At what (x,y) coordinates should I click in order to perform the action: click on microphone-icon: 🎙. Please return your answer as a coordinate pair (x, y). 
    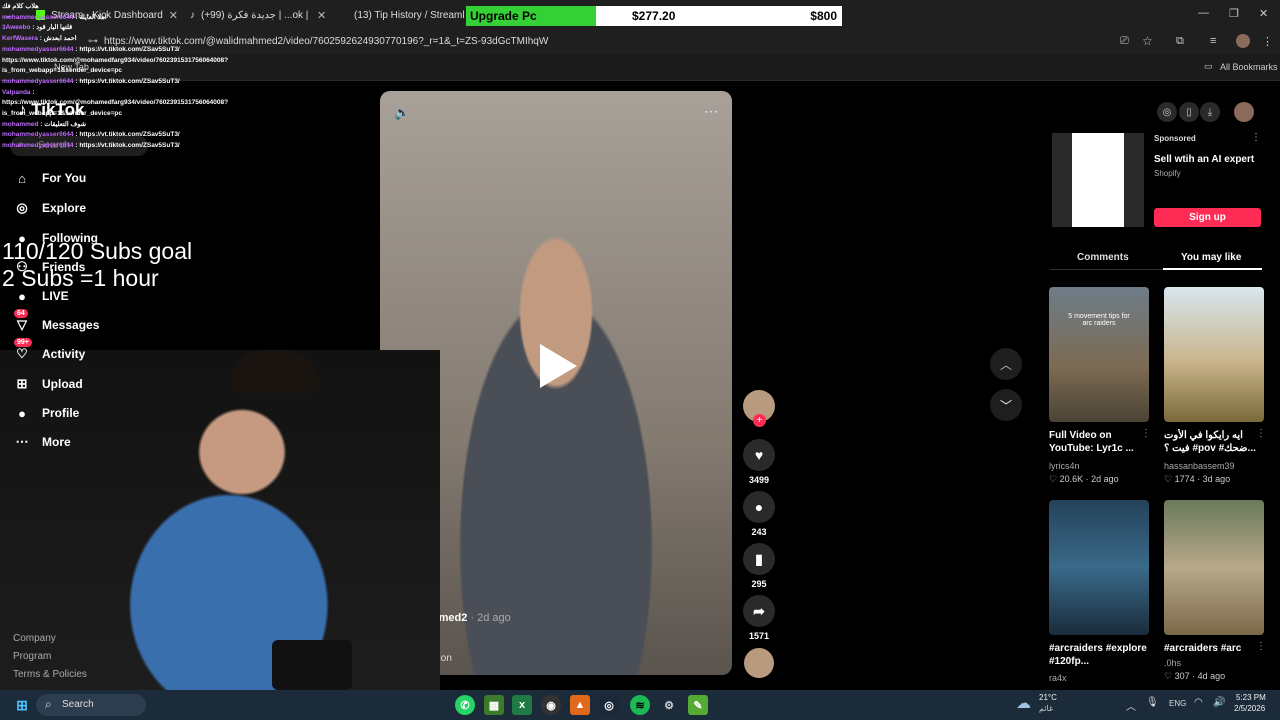
    Looking at the image, I should click on (1152, 702).